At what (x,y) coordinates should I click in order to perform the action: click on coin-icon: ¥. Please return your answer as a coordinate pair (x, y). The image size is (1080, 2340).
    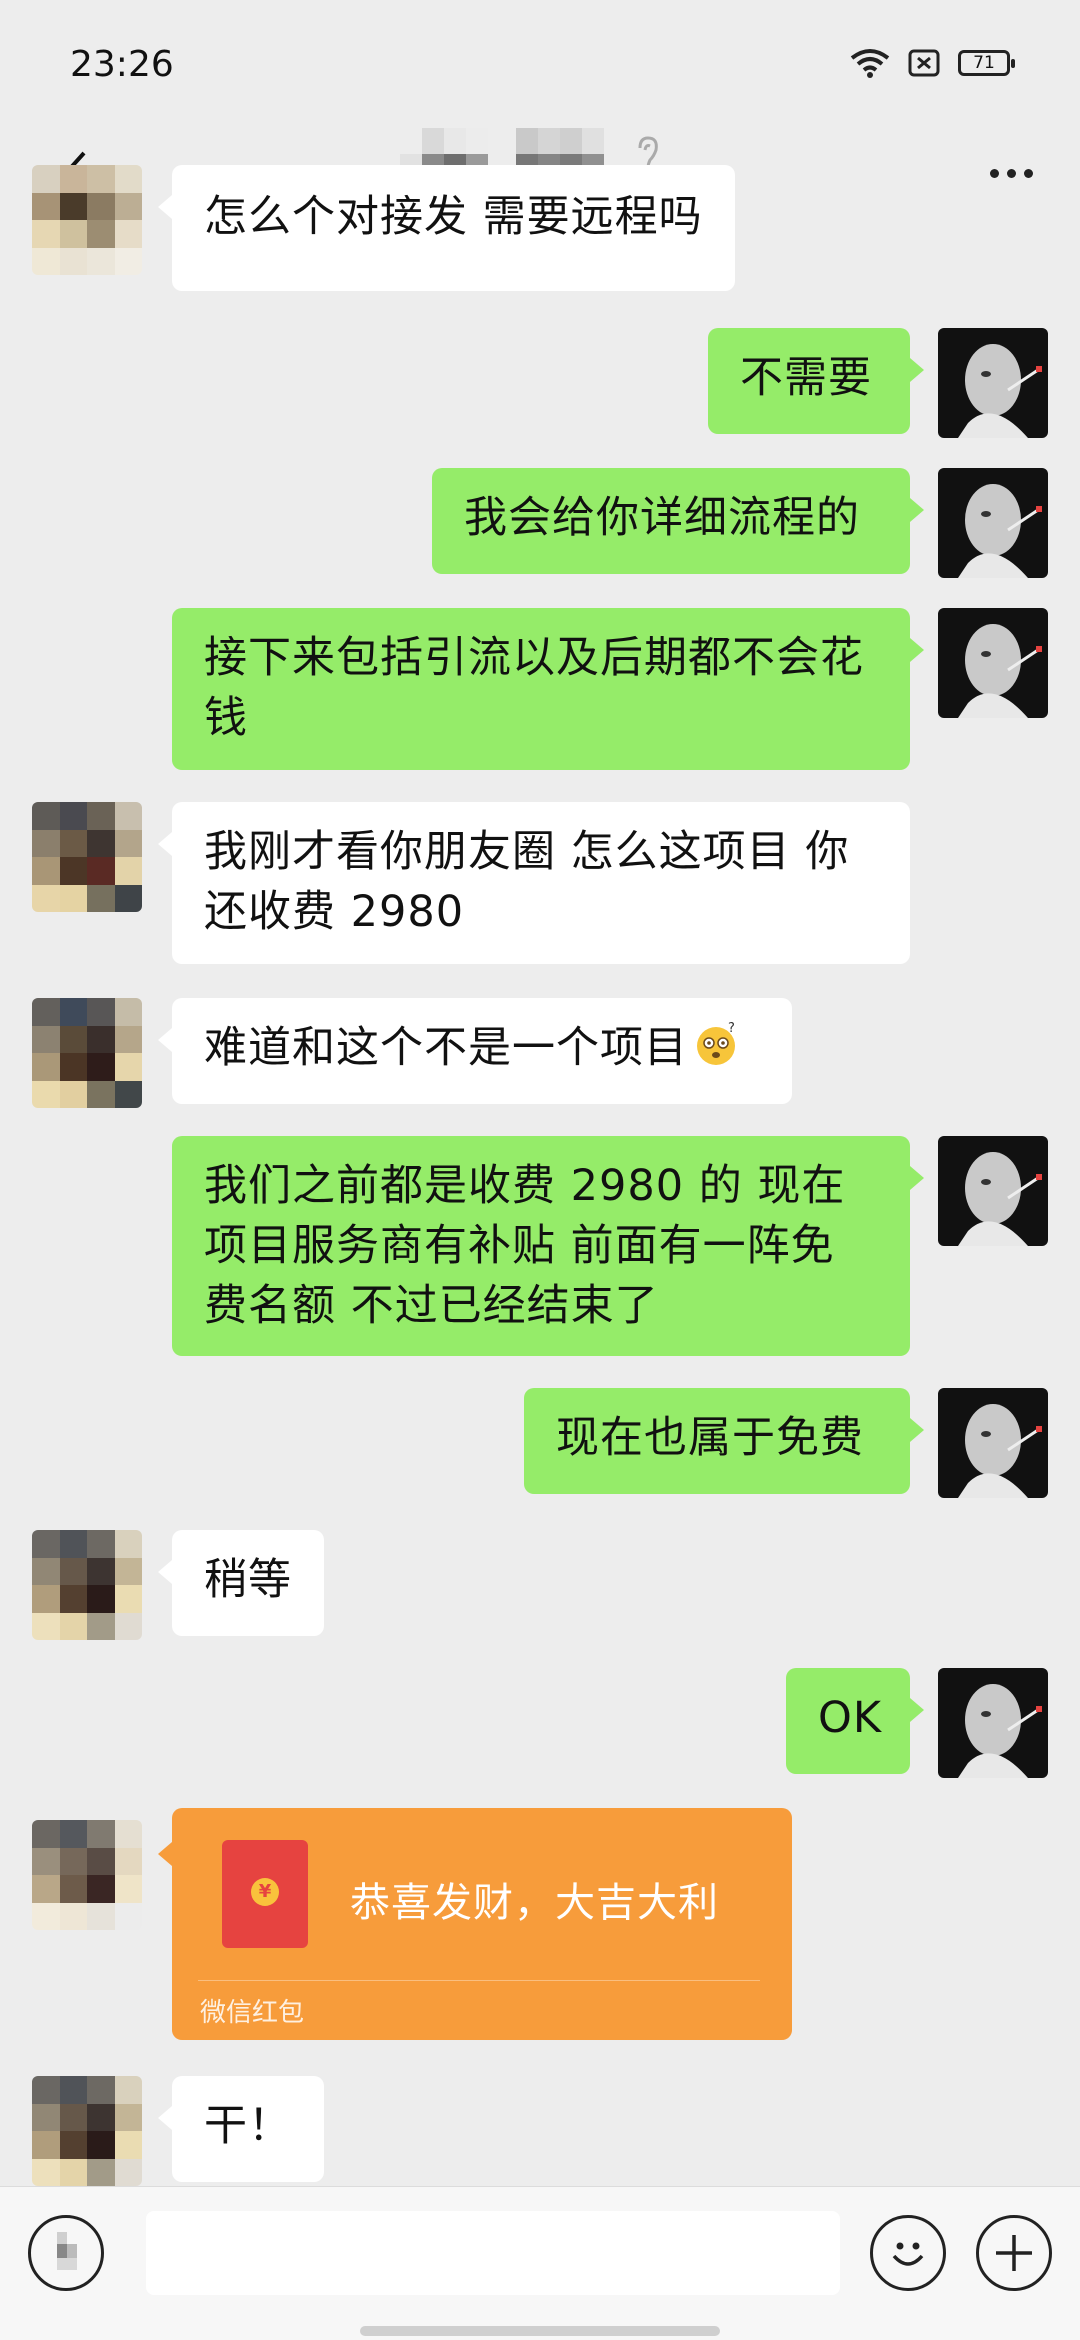
    Looking at the image, I should click on (265, 1892).